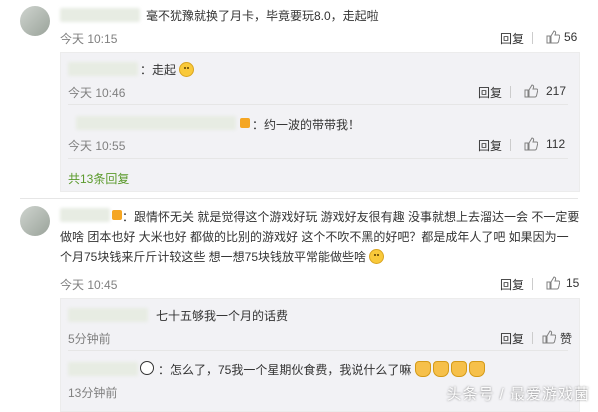 The width and height of the screenshot is (598, 412). Describe the element at coordinates (306, 125) in the screenshot. I see `reply-text: ：约一波的带带我！` at that location.